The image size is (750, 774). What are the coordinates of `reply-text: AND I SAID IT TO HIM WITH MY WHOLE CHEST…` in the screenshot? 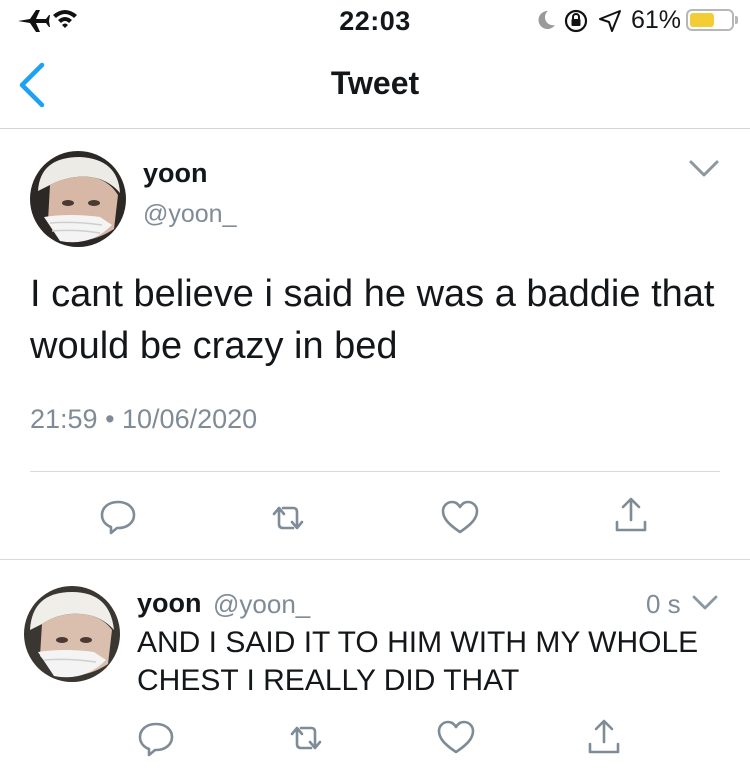 It's located at (418, 661).